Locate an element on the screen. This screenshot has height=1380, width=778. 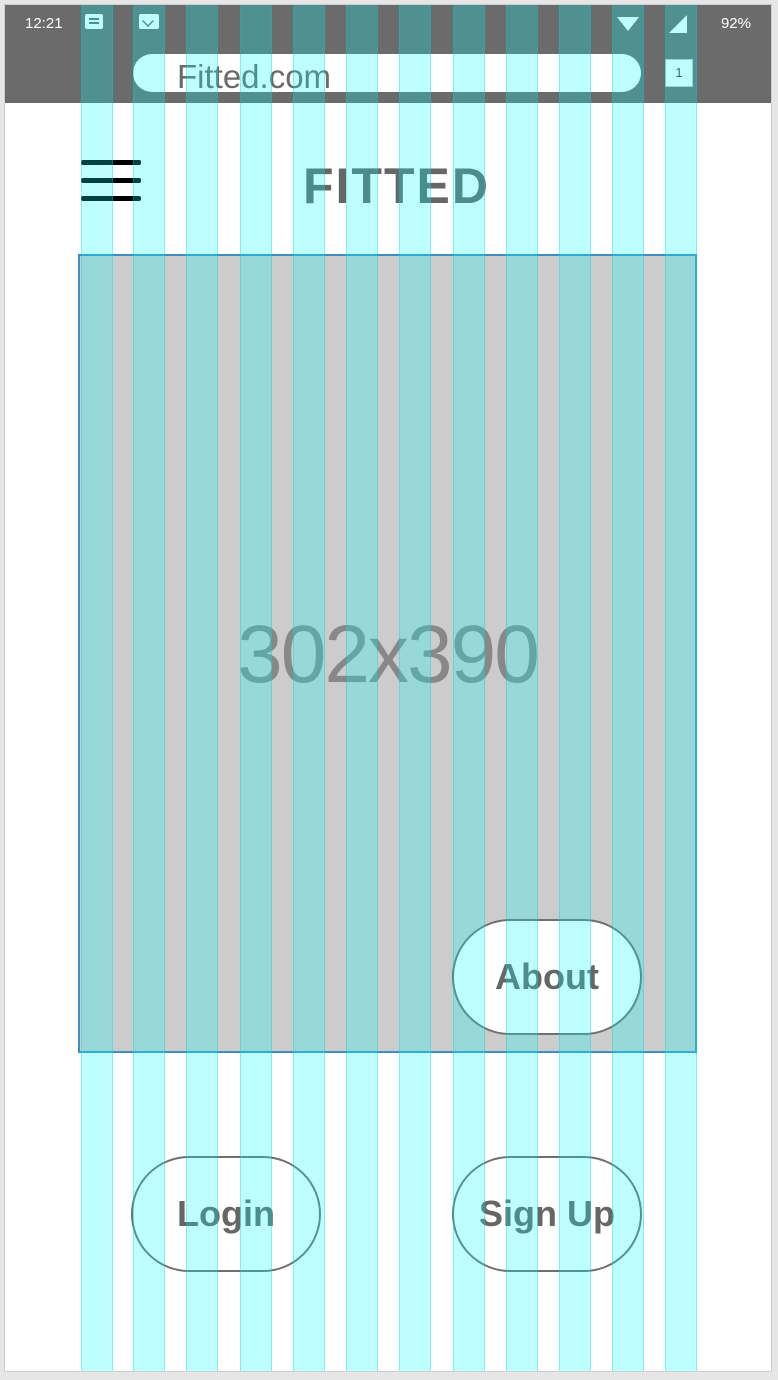
status-bar: 12:21 92% is located at coordinates (388, 23).